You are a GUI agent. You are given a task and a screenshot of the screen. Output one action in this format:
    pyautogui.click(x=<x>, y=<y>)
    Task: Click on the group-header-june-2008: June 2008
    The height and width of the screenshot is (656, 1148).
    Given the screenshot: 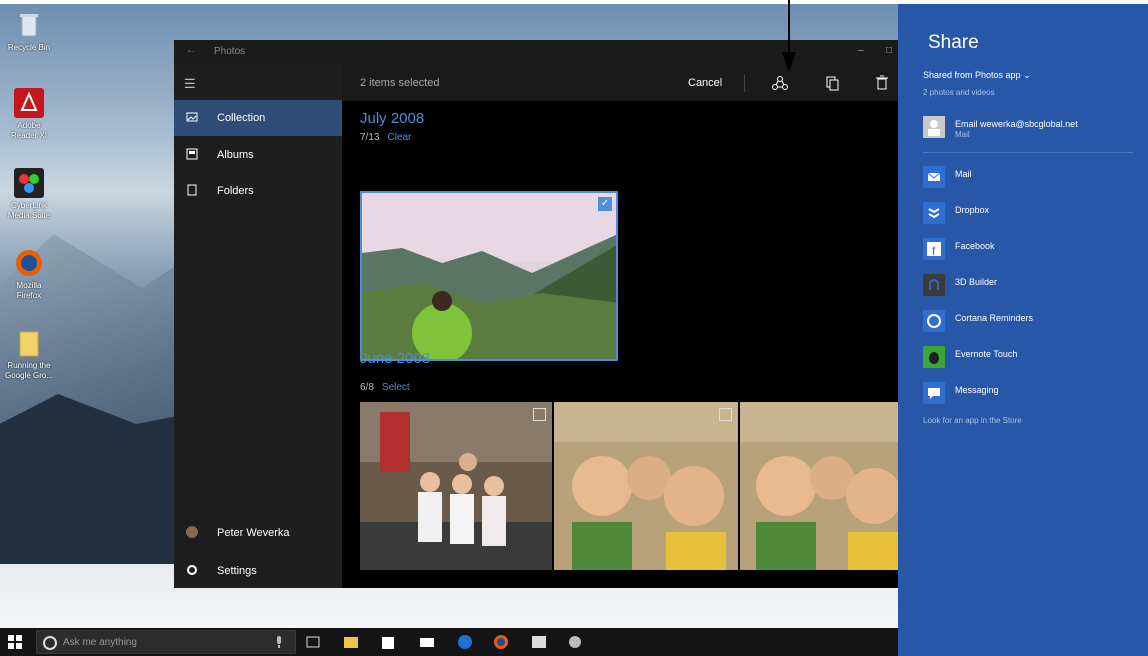 What is the action you would take?
    pyautogui.click(x=395, y=358)
    